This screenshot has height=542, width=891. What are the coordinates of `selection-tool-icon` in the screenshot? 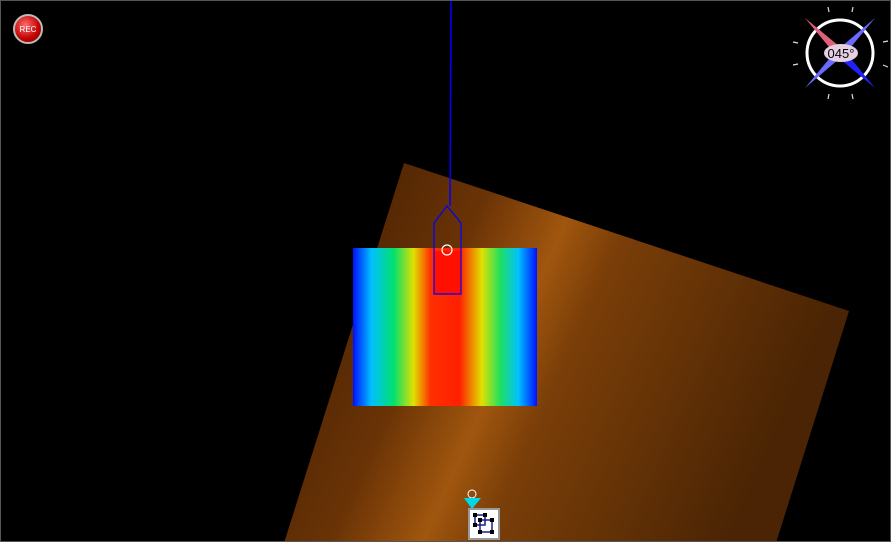 It's located at (483, 523).